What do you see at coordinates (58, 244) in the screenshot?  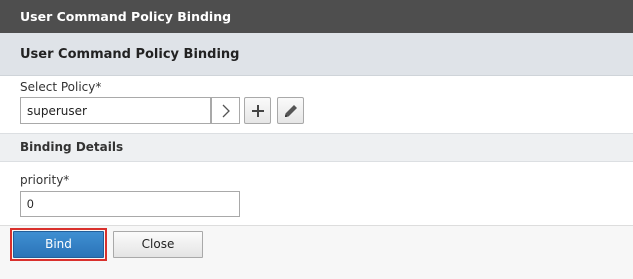 I see `bind-button: Bind` at bounding box center [58, 244].